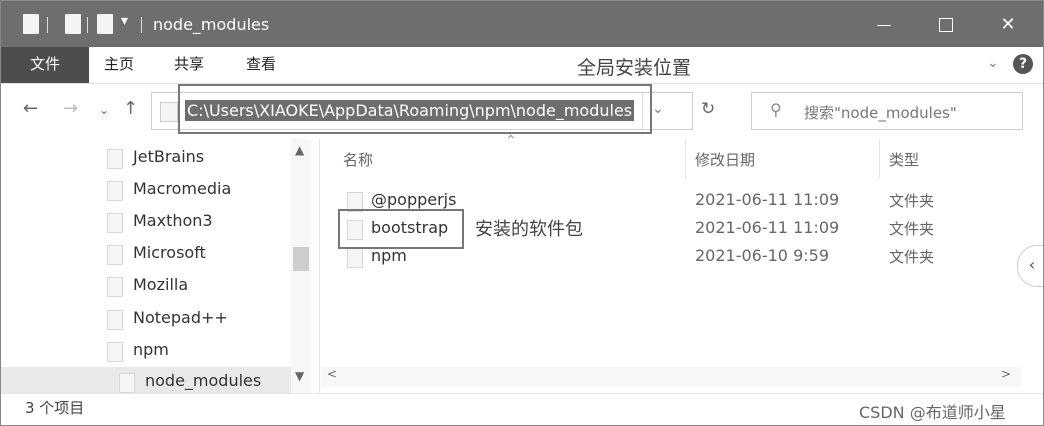  I want to click on scroll-thumb, so click(301, 259).